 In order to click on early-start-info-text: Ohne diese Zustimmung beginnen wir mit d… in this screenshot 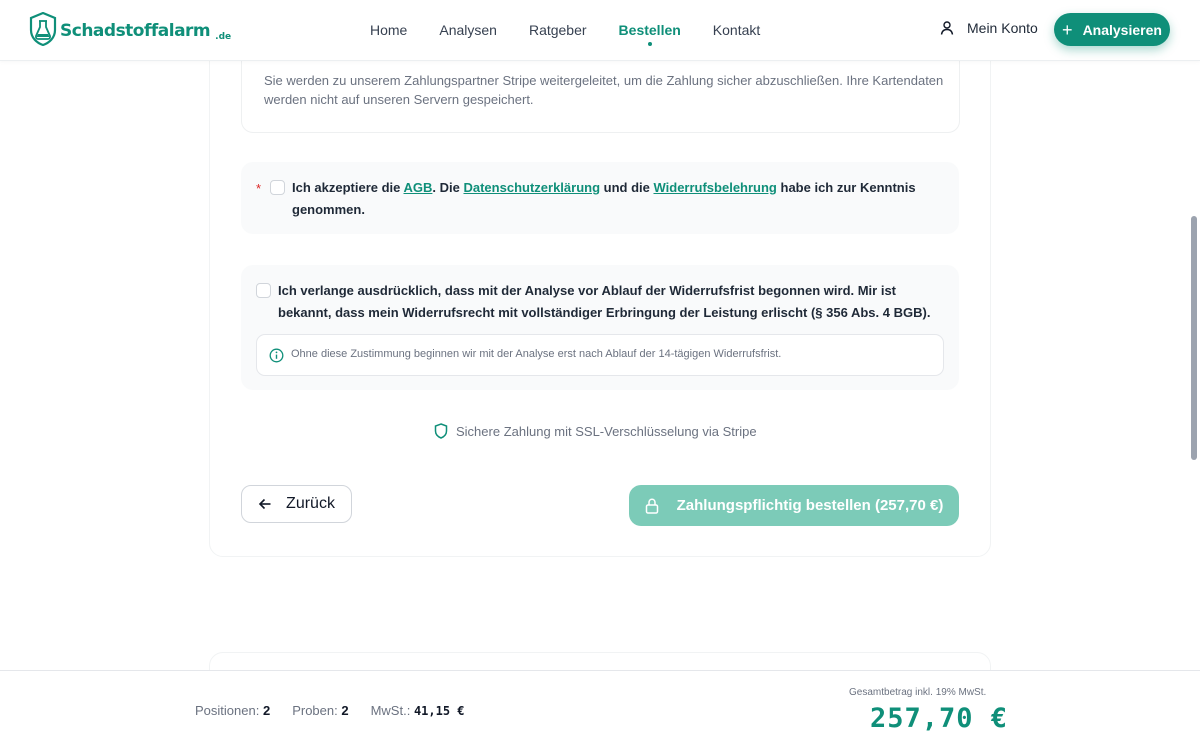, I will do `click(536, 354)`.